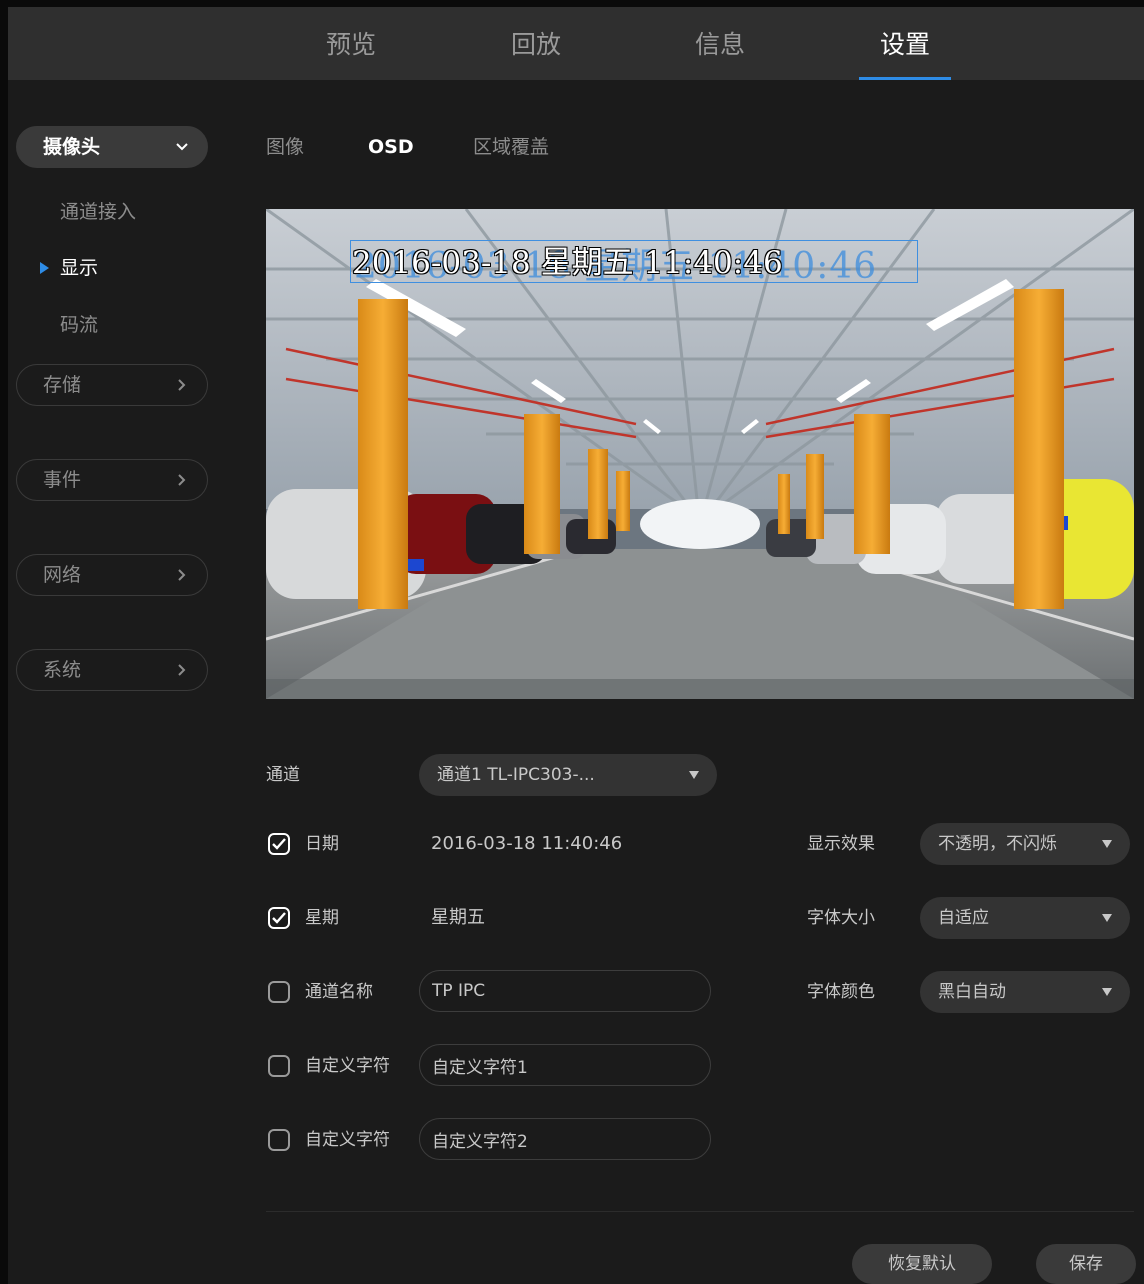 This screenshot has width=1144, height=1284. What do you see at coordinates (112, 480) in the screenshot?
I see `sidebar-group-event: 事件` at bounding box center [112, 480].